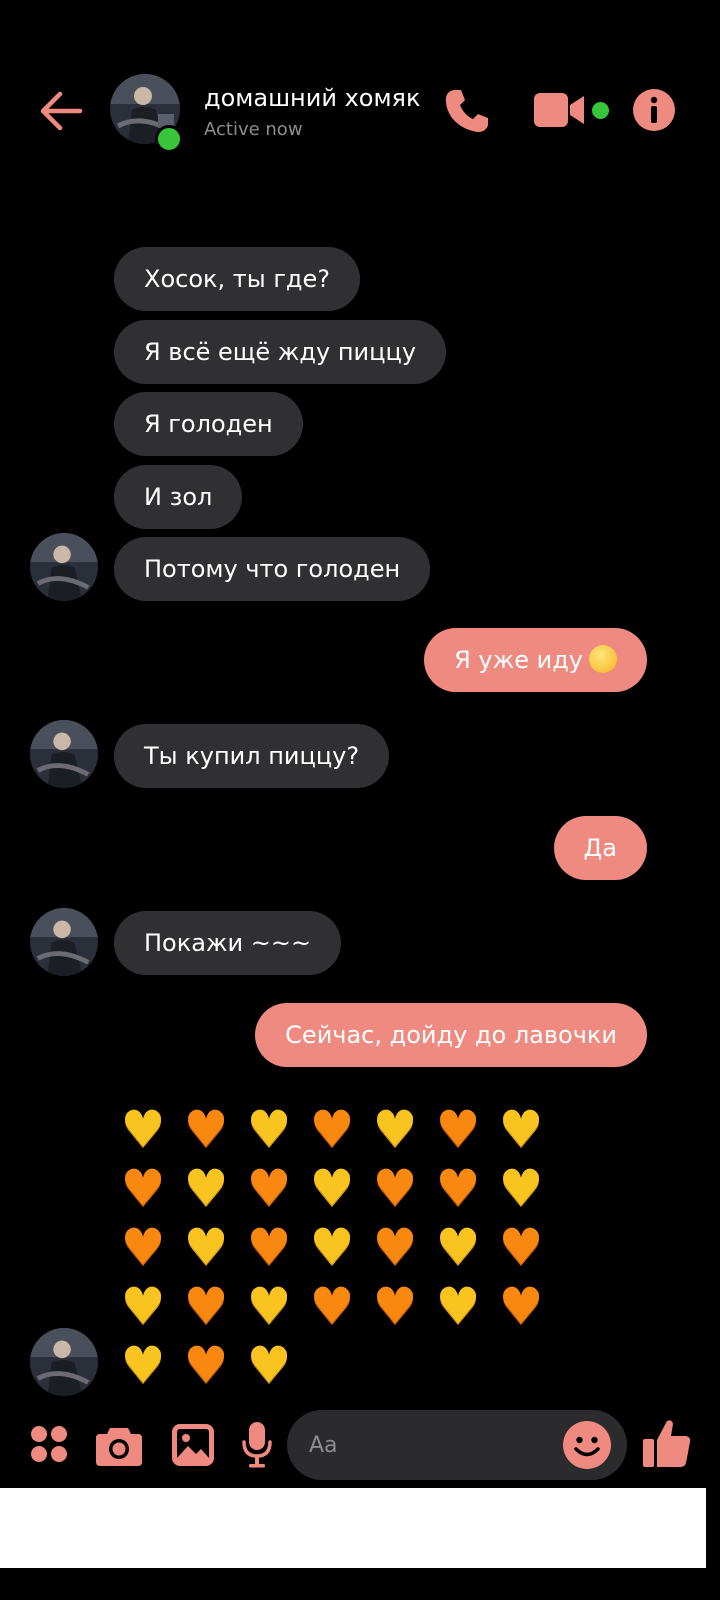  I want to click on video-camera-icon, so click(560, 110).